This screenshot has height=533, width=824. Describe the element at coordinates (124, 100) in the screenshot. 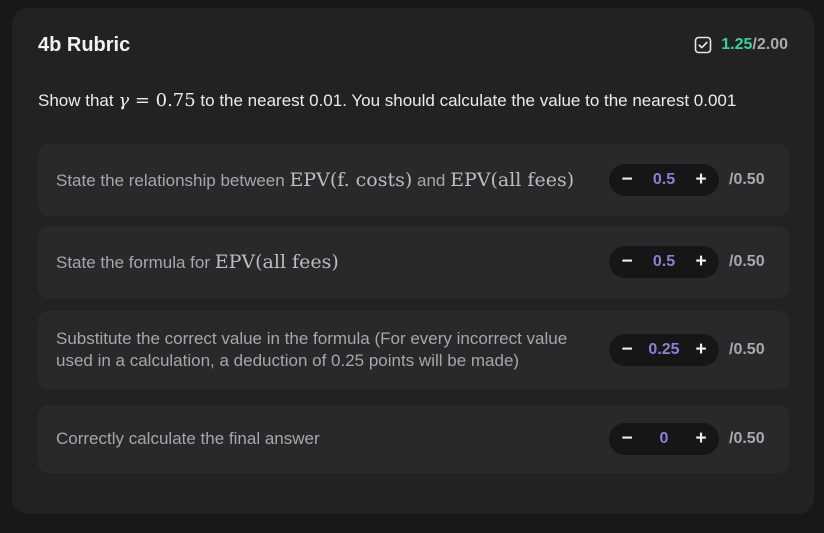

I see `question-variable: γ` at that location.